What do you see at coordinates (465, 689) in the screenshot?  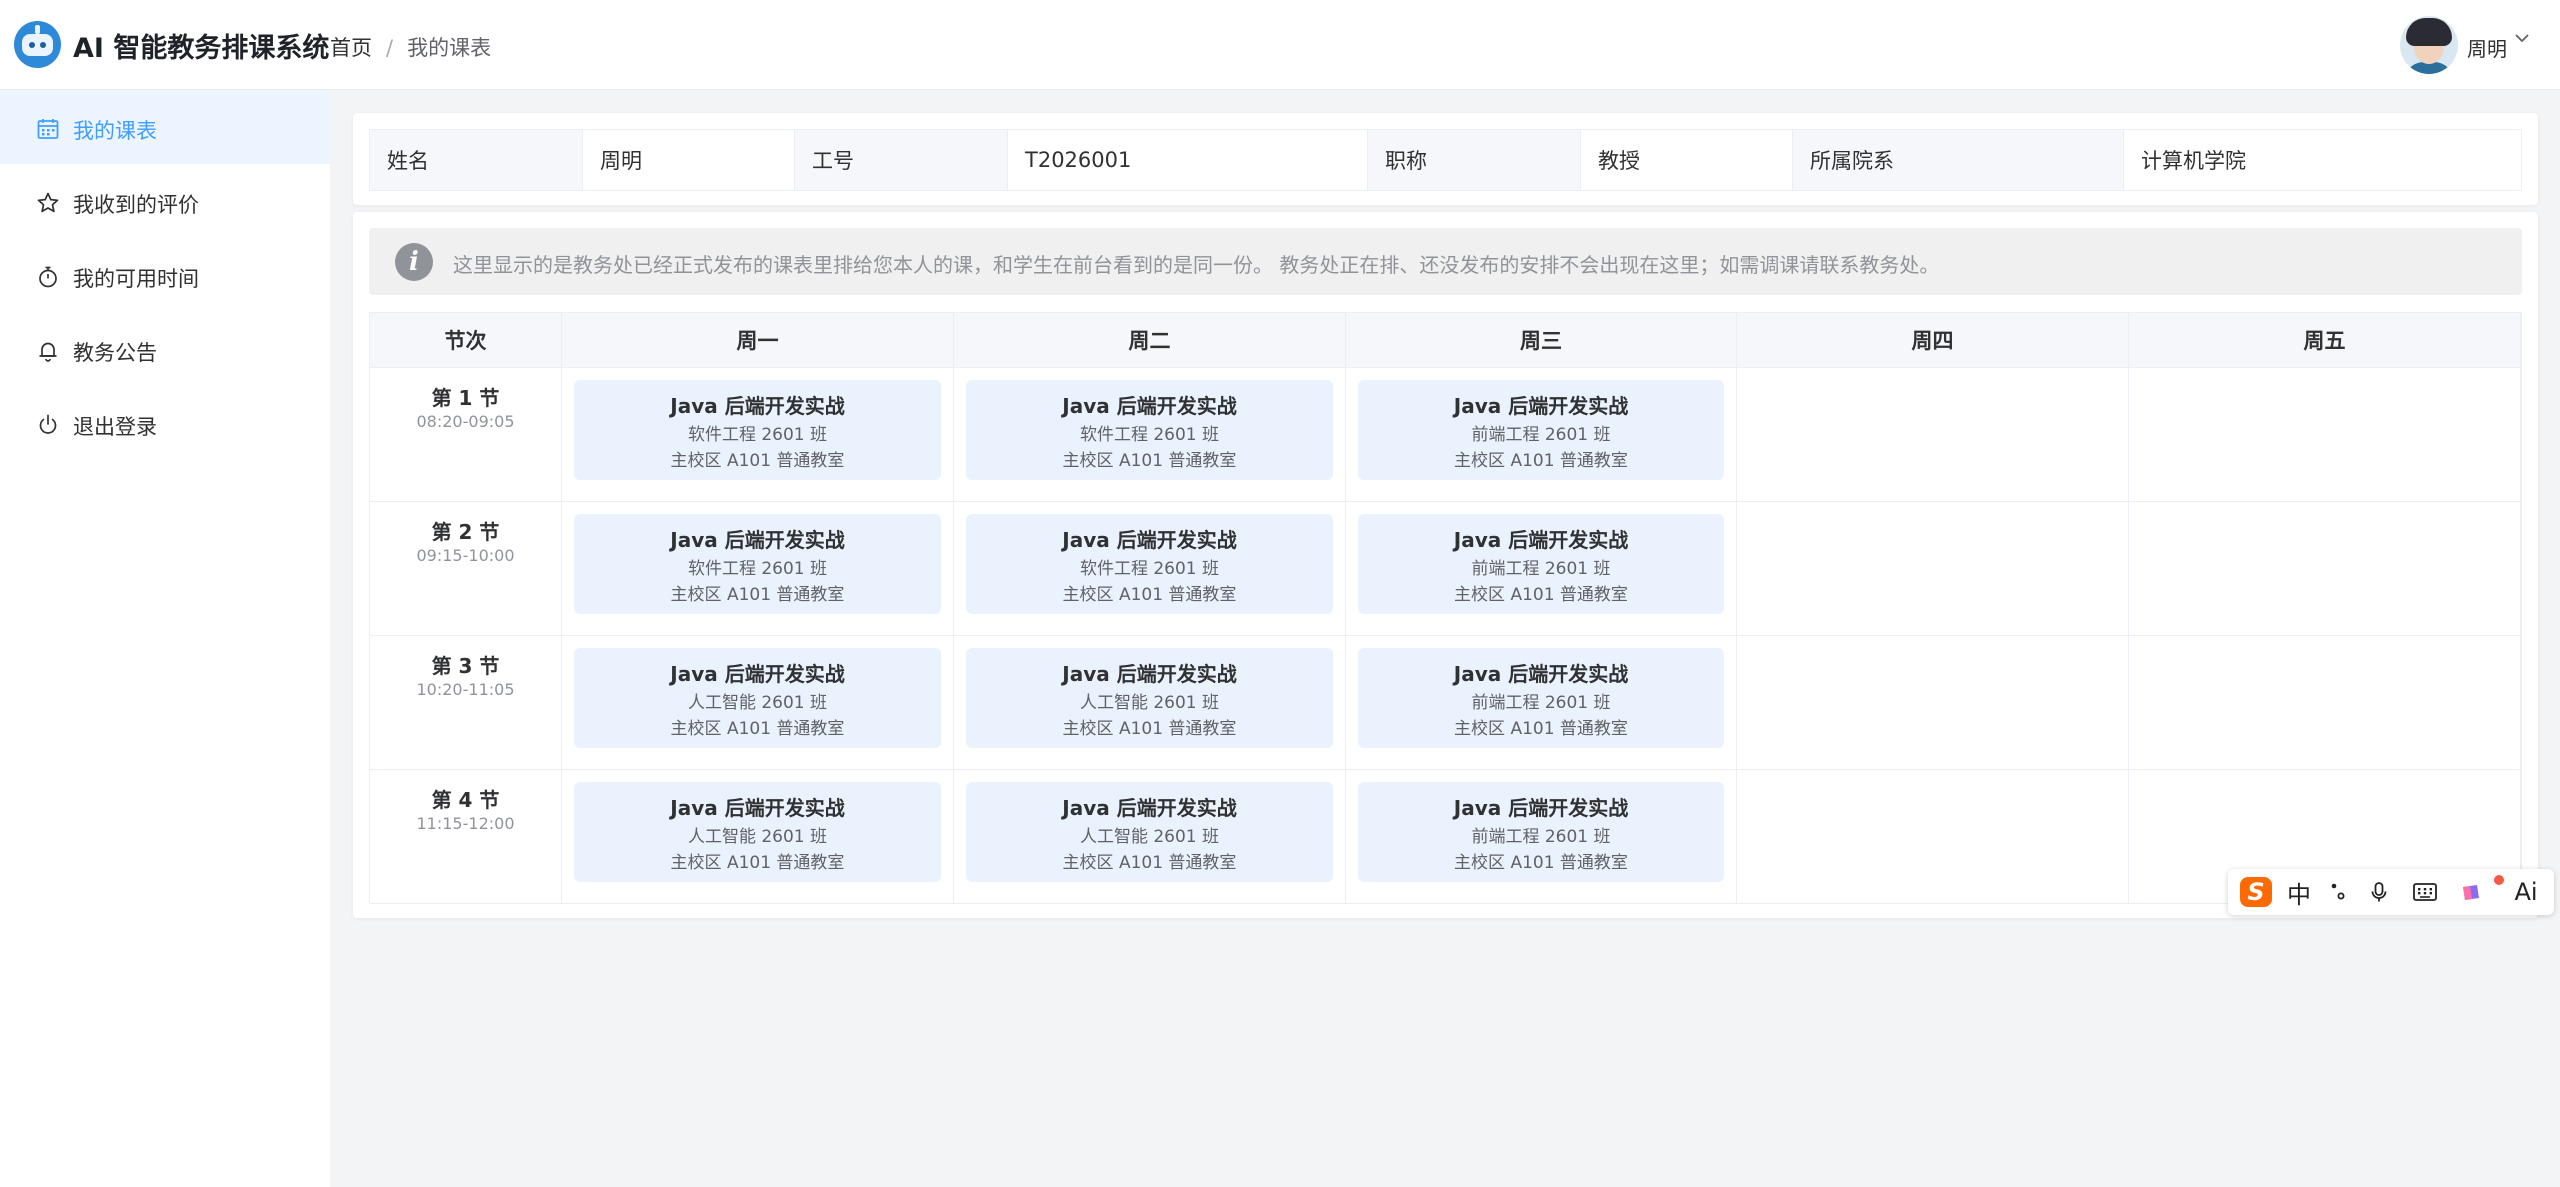 I see `period-time: 10:20-11:05` at bounding box center [465, 689].